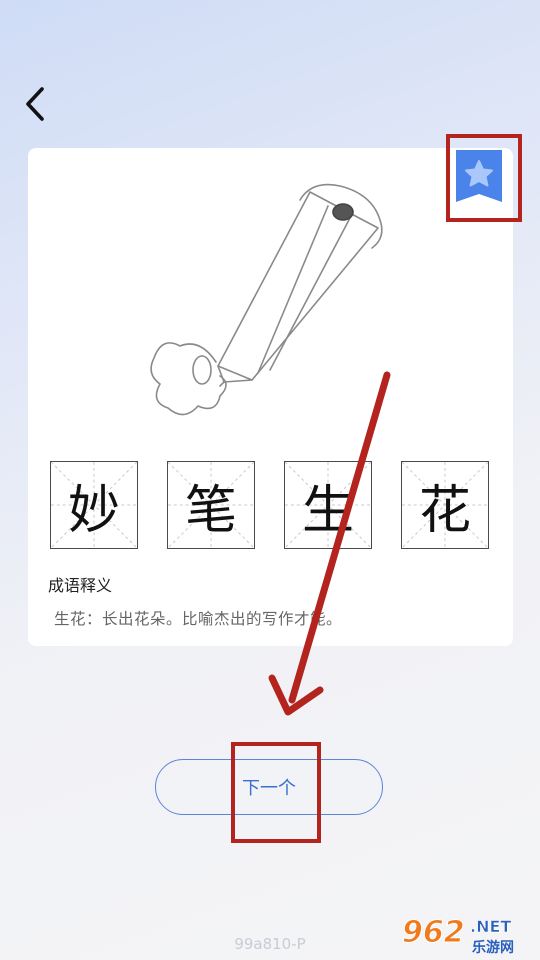 The height and width of the screenshot is (960, 540). What do you see at coordinates (198, 619) in the screenshot?
I see `definition-text: 生花：长出花朵。比喻杰出的写作才能。` at bounding box center [198, 619].